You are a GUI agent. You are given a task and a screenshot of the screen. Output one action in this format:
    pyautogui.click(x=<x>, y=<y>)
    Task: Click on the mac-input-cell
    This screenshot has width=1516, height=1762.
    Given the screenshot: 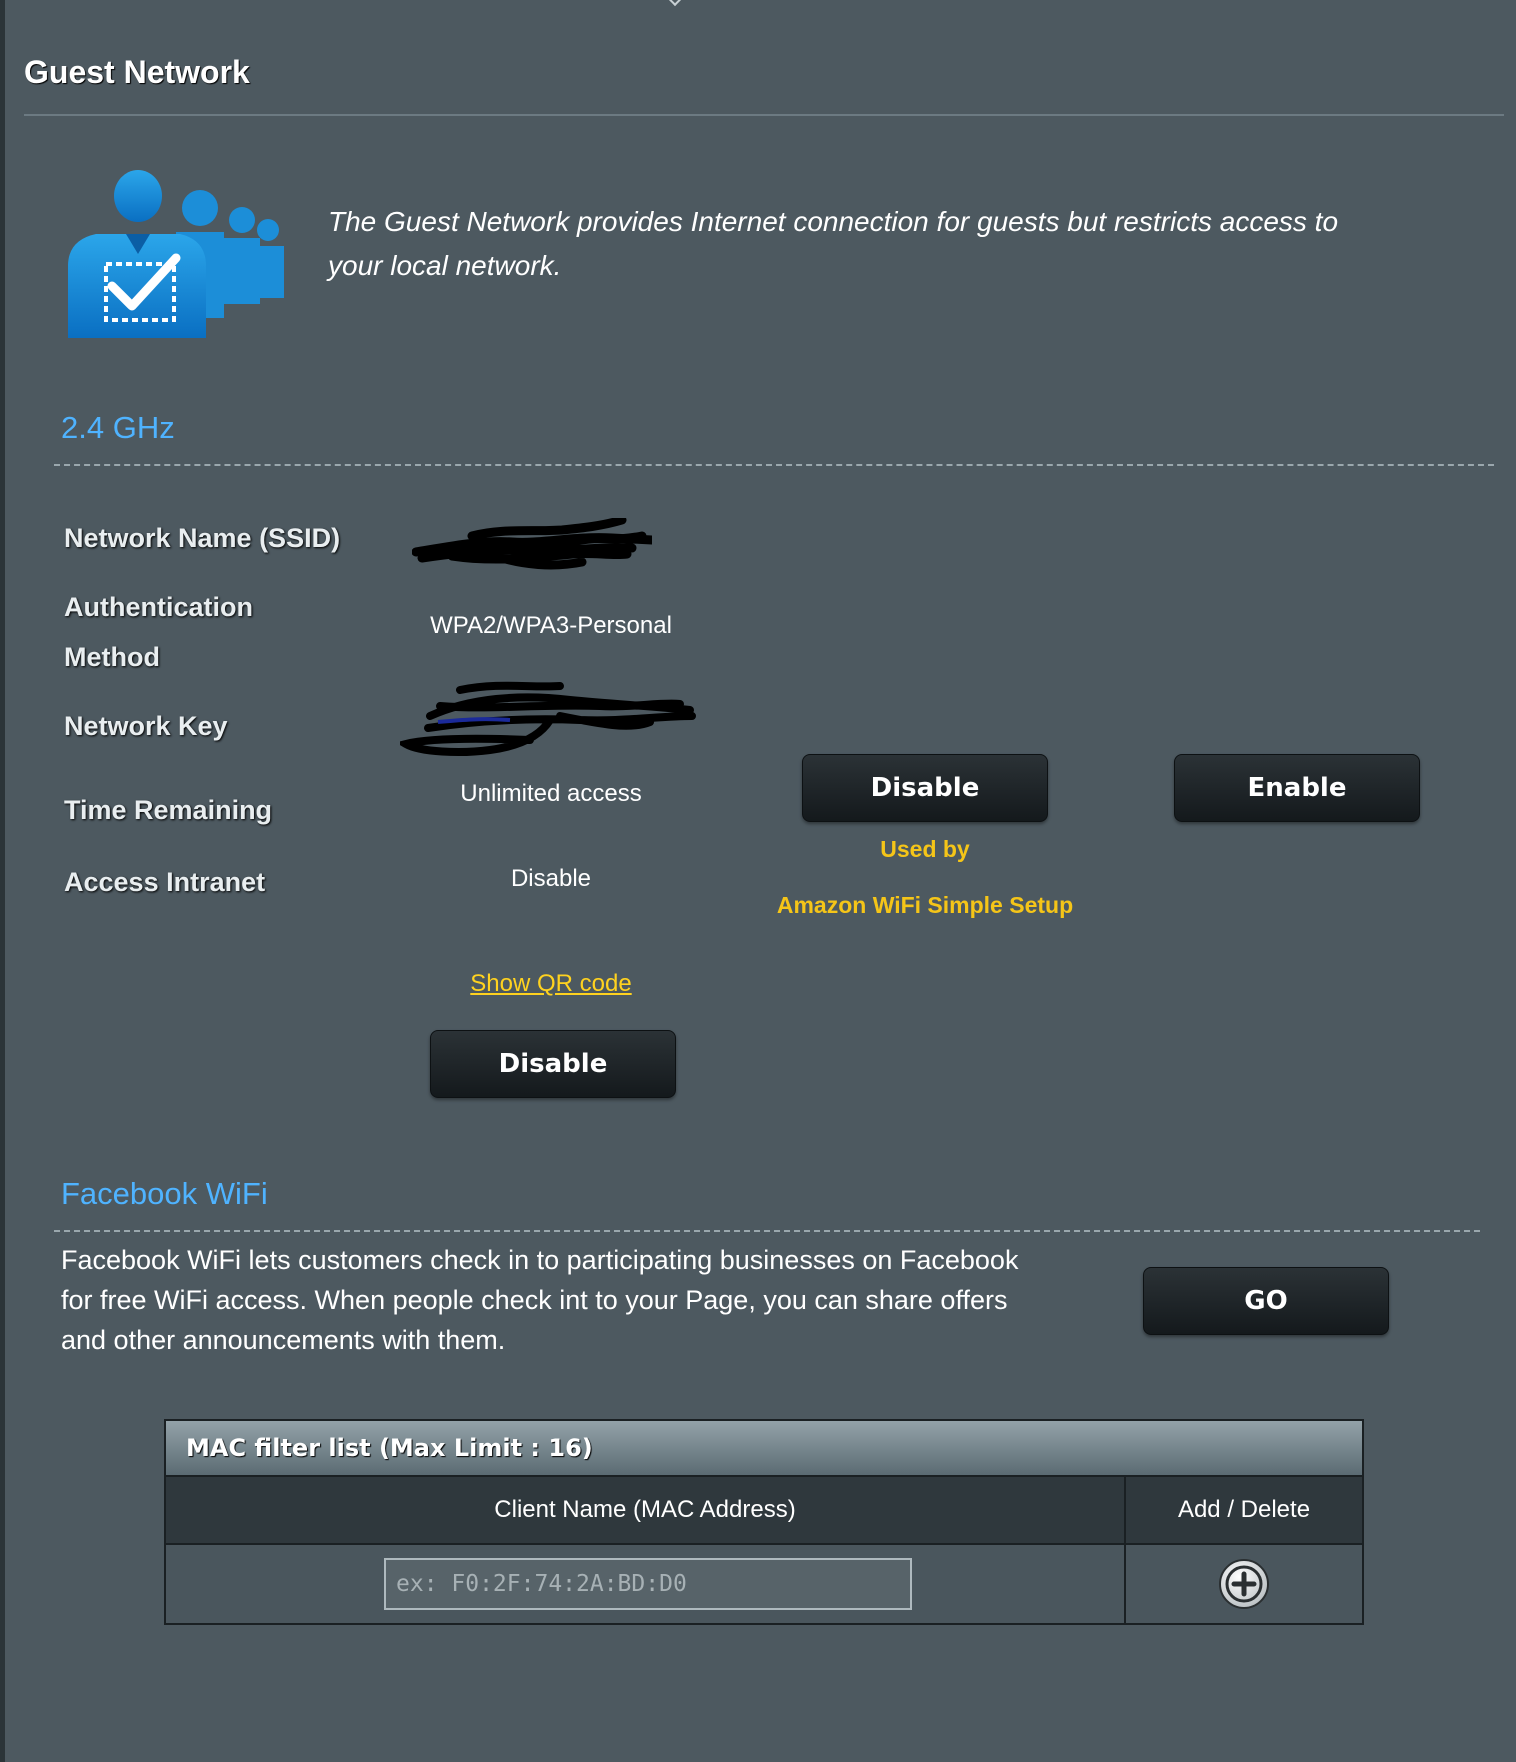 What is the action you would take?
    pyautogui.click(x=646, y=1584)
    